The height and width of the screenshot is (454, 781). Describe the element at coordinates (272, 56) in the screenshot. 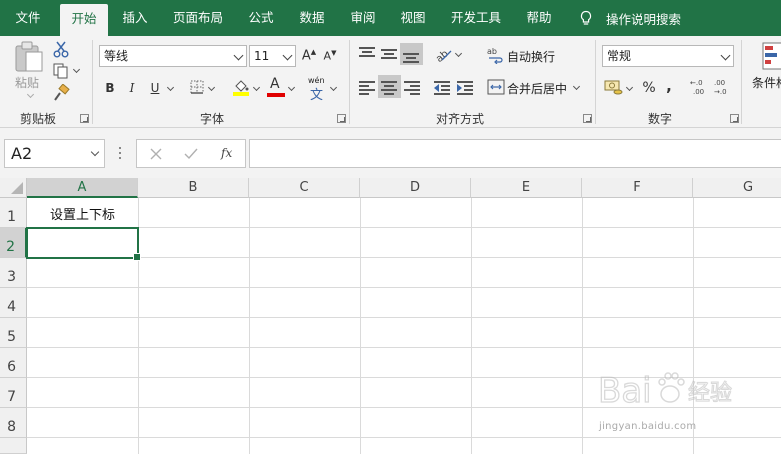

I see `font-size-select: 11` at that location.